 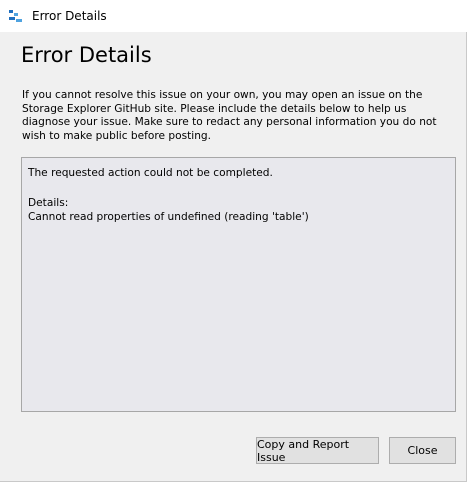 I want to click on background-area-bottom, so click(x=237, y=484).